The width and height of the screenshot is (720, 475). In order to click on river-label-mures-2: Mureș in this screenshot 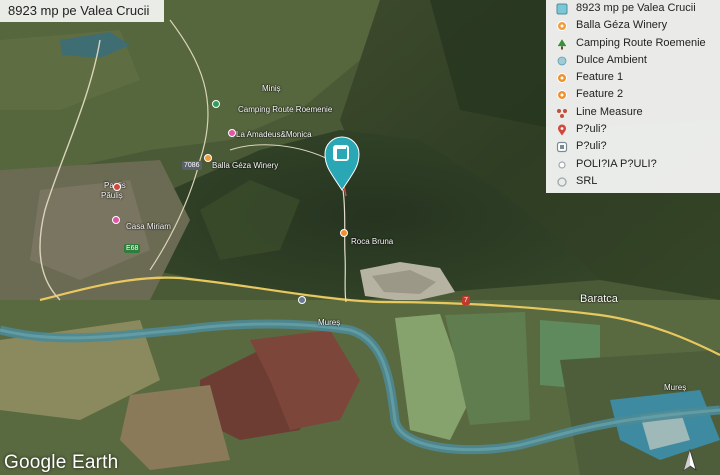, I will do `click(675, 387)`.